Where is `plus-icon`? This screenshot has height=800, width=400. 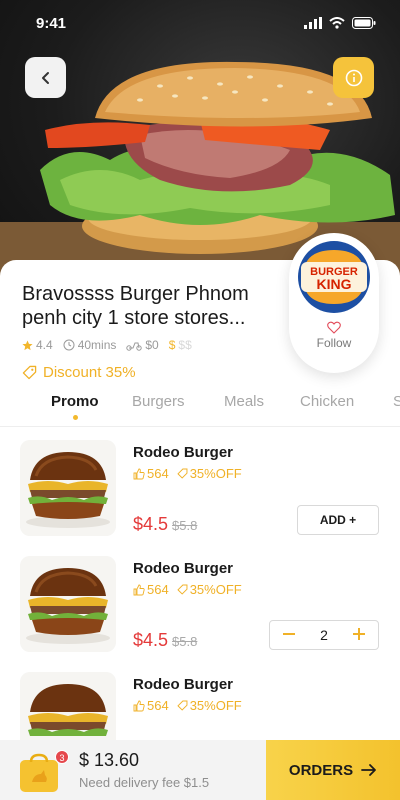
plus-icon is located at coordinates (358, 634).